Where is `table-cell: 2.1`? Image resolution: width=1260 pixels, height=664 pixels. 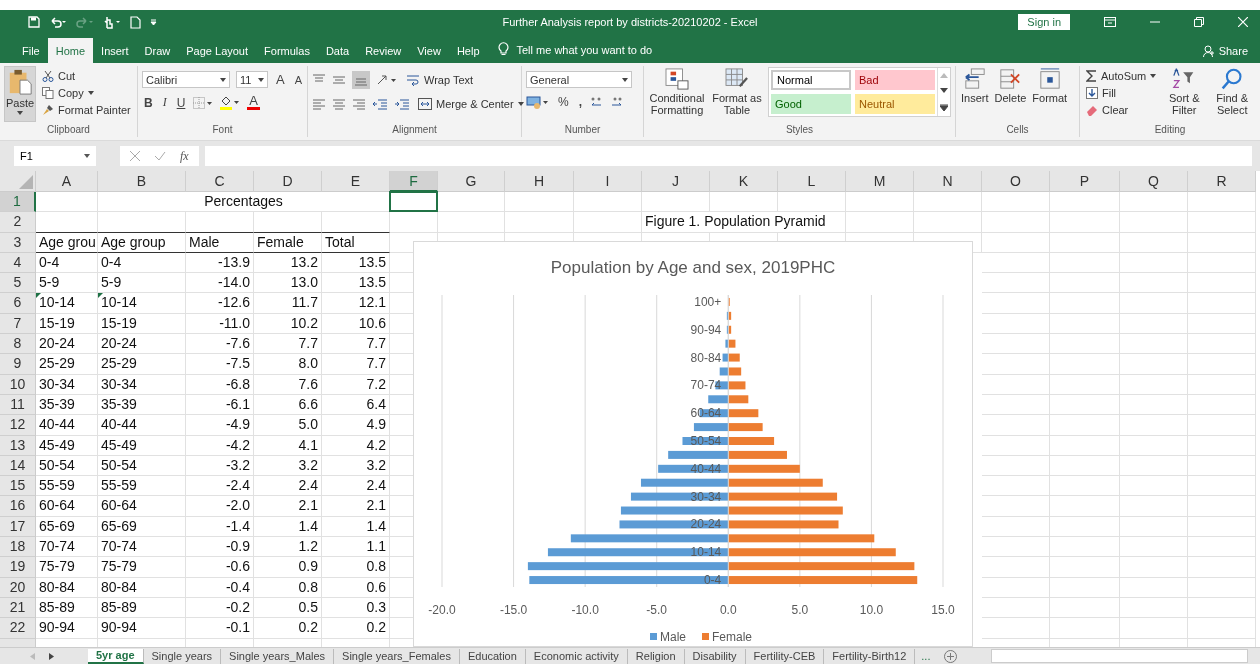
table-cell: 2.1 is located at coordinates (356, 506).